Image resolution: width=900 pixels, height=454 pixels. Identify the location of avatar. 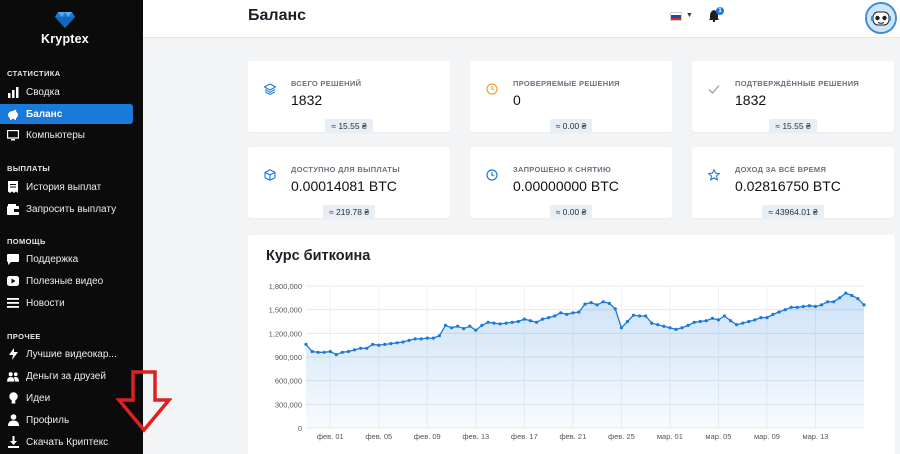
(881, 18).